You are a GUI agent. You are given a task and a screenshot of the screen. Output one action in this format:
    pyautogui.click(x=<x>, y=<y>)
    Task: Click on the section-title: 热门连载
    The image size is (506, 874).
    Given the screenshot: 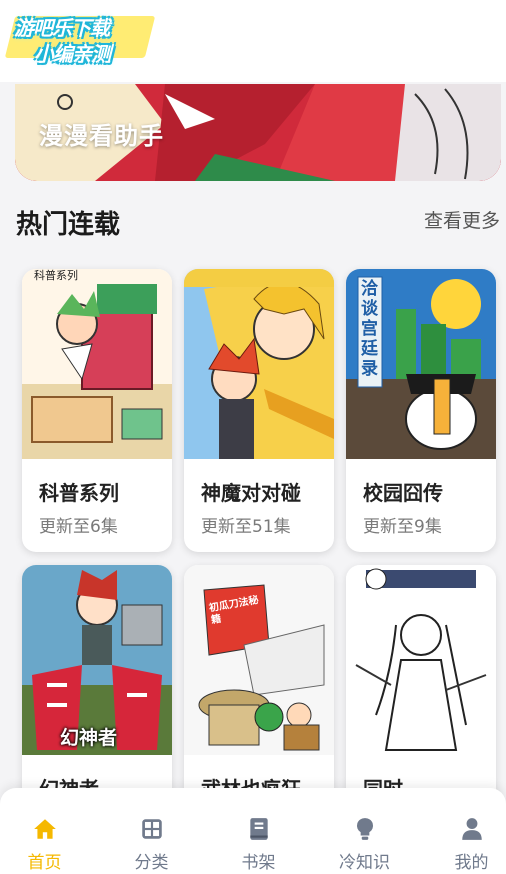 What is the action you would take?
    pyautogui.click(x=68, y=225)
    